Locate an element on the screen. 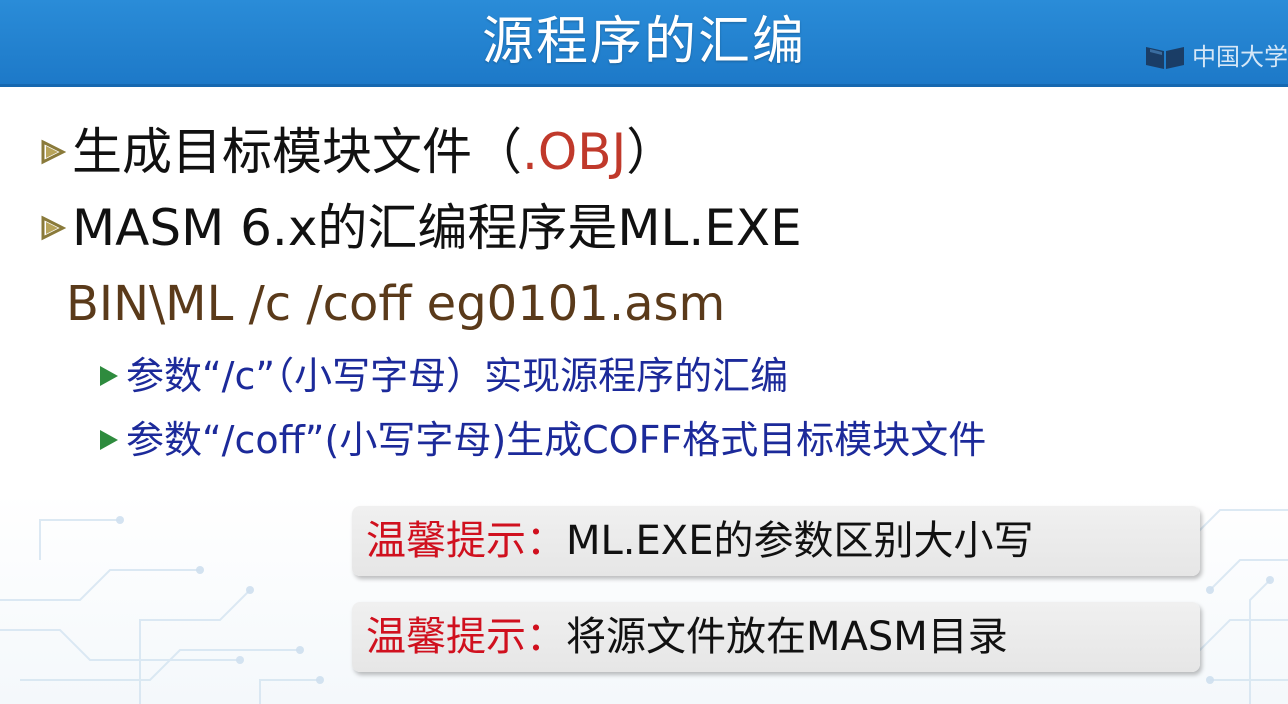 This screenshot has width=1288, height=704. bullet-obj-file: 生成目标模块文件（ .OBJ ） is located at coordinates (358, 152).